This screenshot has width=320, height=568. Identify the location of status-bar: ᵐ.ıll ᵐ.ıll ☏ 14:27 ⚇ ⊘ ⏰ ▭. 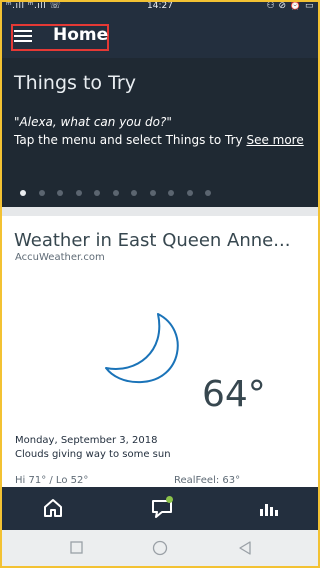
(160, 7).